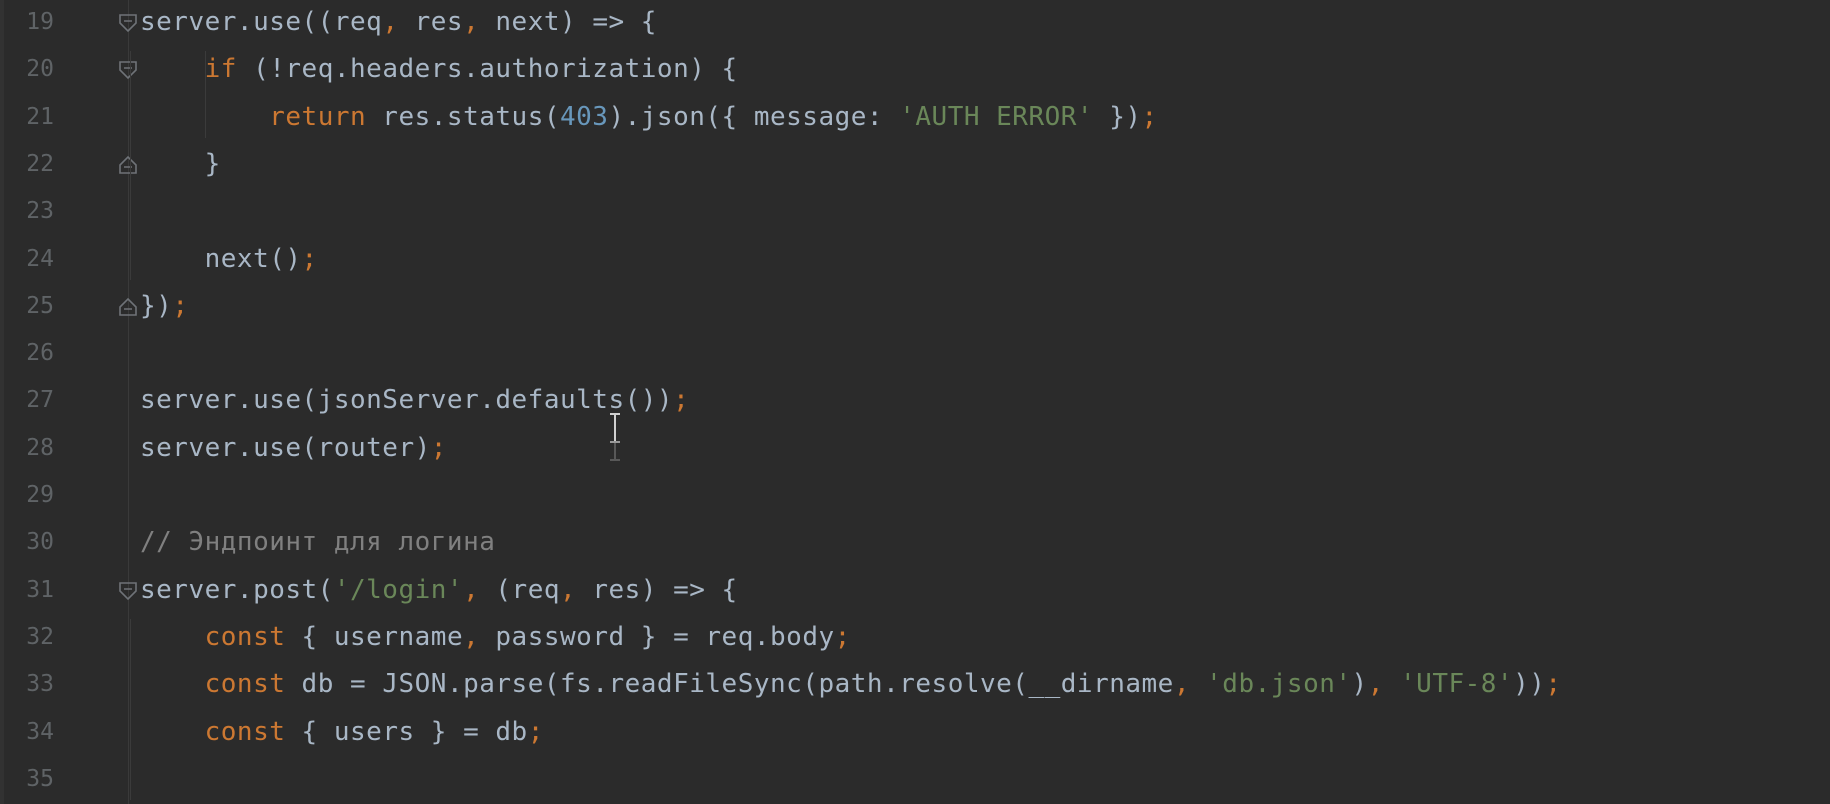  Describe the element at coordinates (221, 258) in the screenshot. I see `code-token: next()` at that location.